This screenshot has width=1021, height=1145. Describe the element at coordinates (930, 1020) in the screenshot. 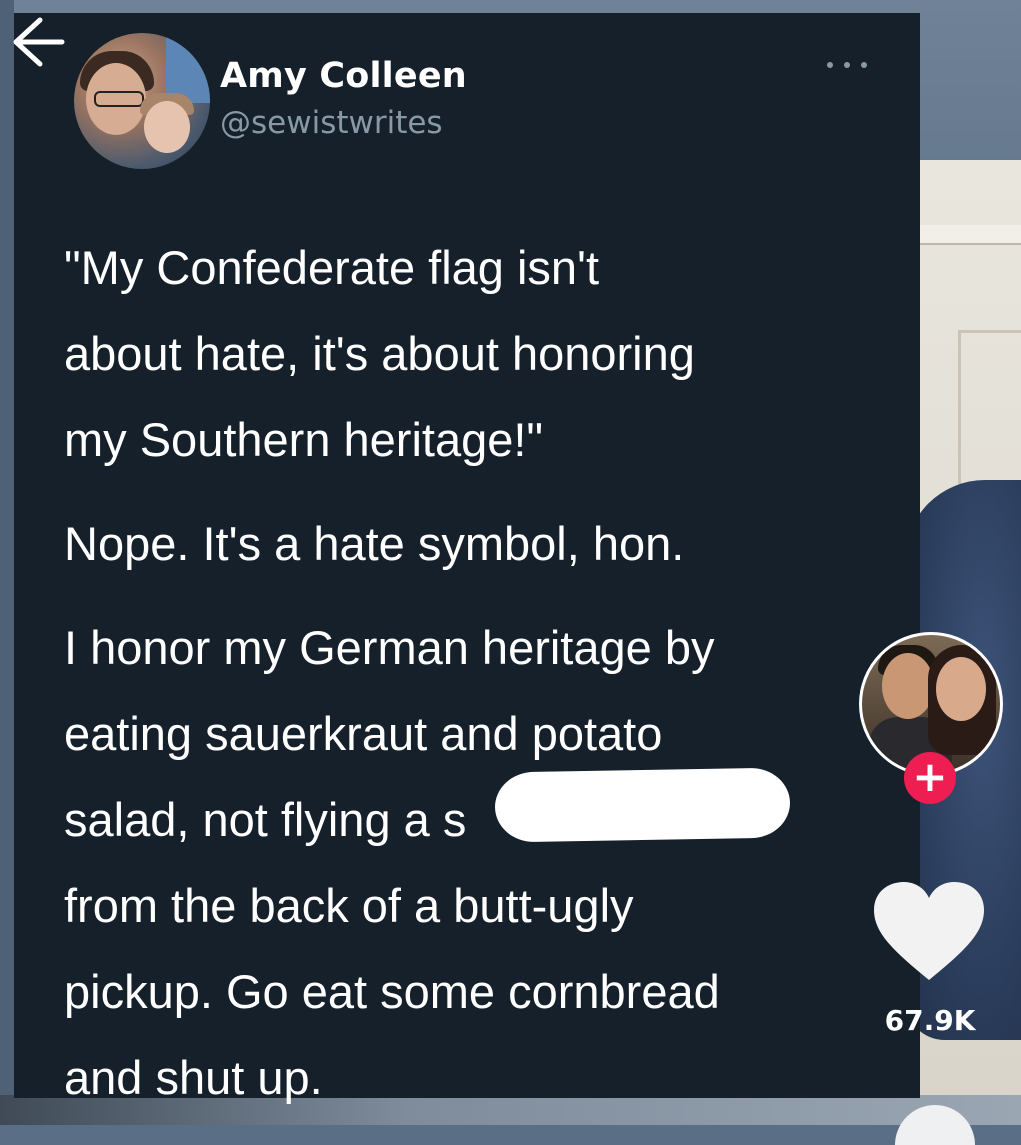

I see `like-count: 67.9K` at that location.